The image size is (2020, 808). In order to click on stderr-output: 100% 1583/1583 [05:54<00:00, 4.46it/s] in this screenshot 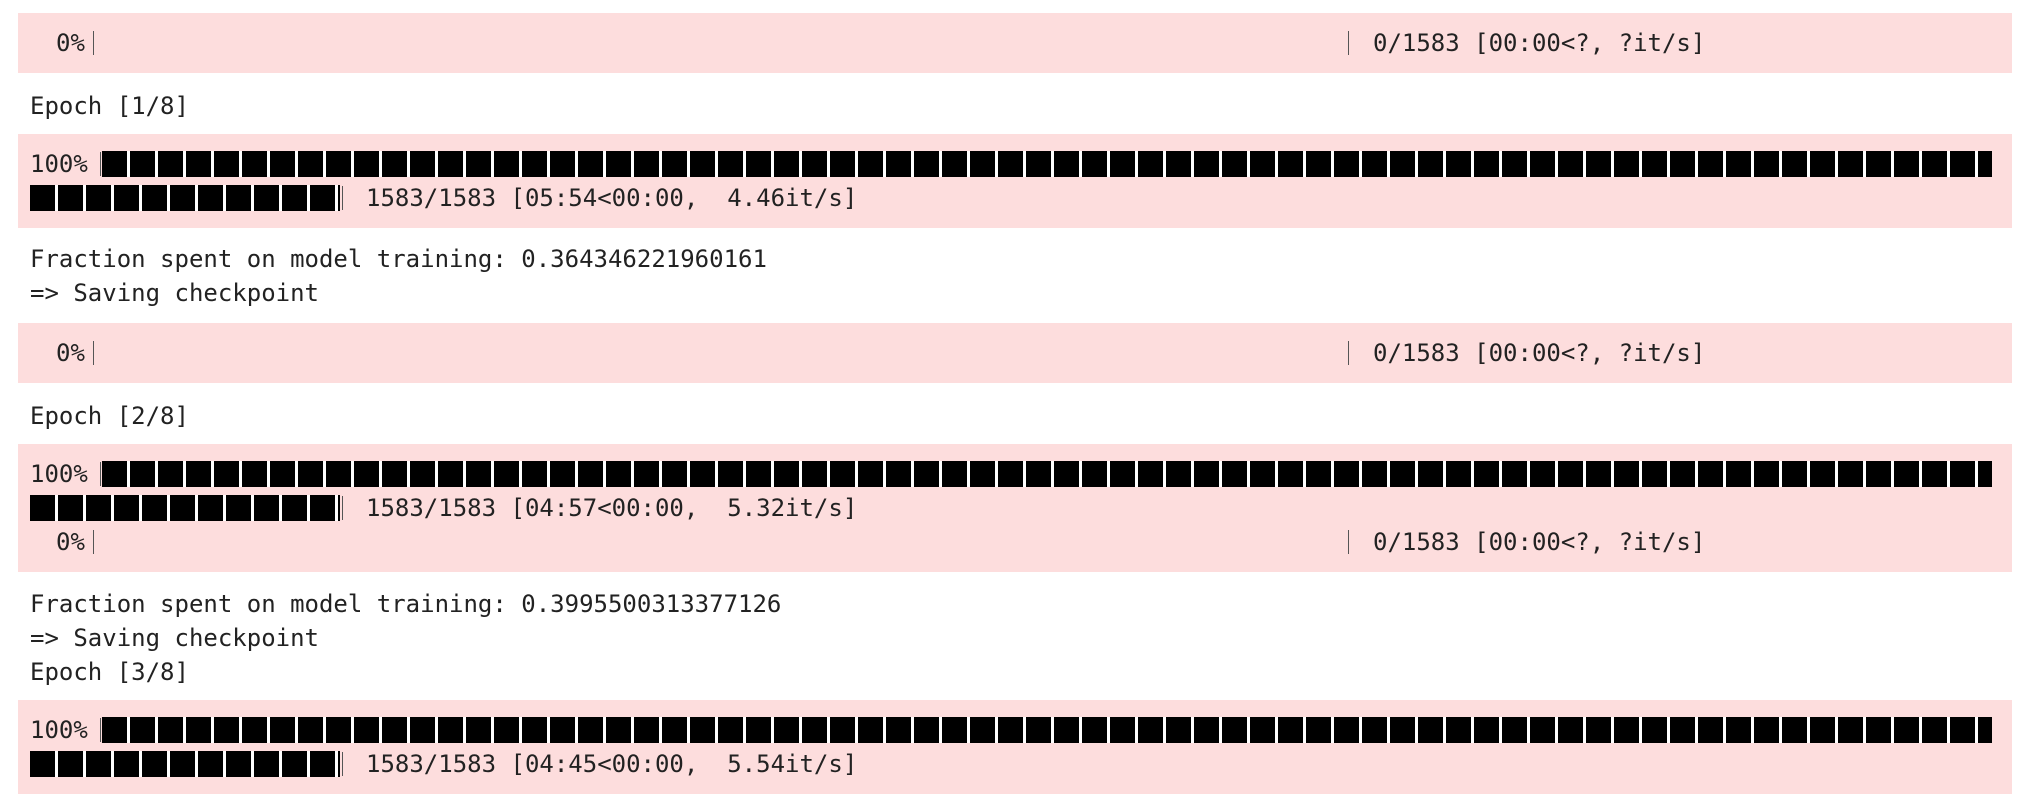, I will do `click(1015, 181)`.